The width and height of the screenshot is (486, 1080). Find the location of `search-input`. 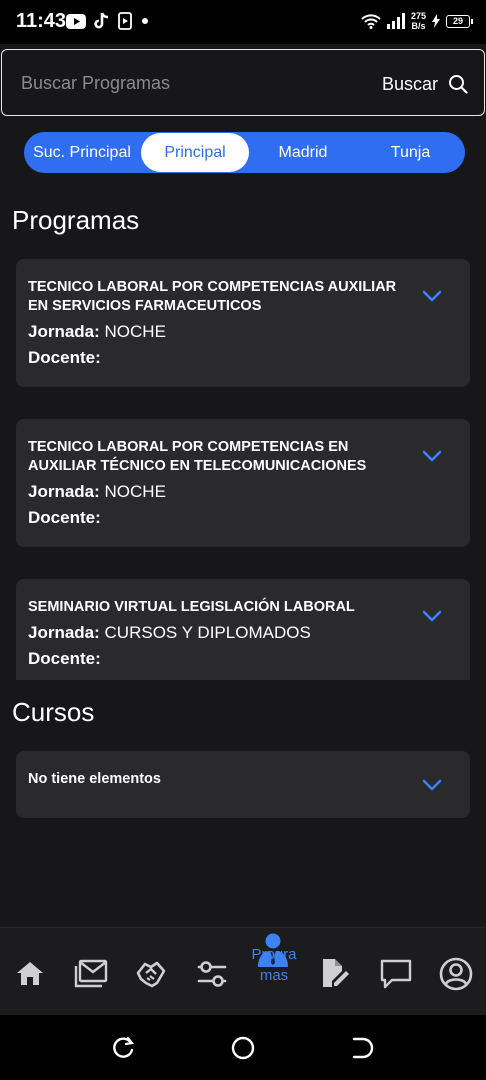

search-input is located at coordinates (181, 83).